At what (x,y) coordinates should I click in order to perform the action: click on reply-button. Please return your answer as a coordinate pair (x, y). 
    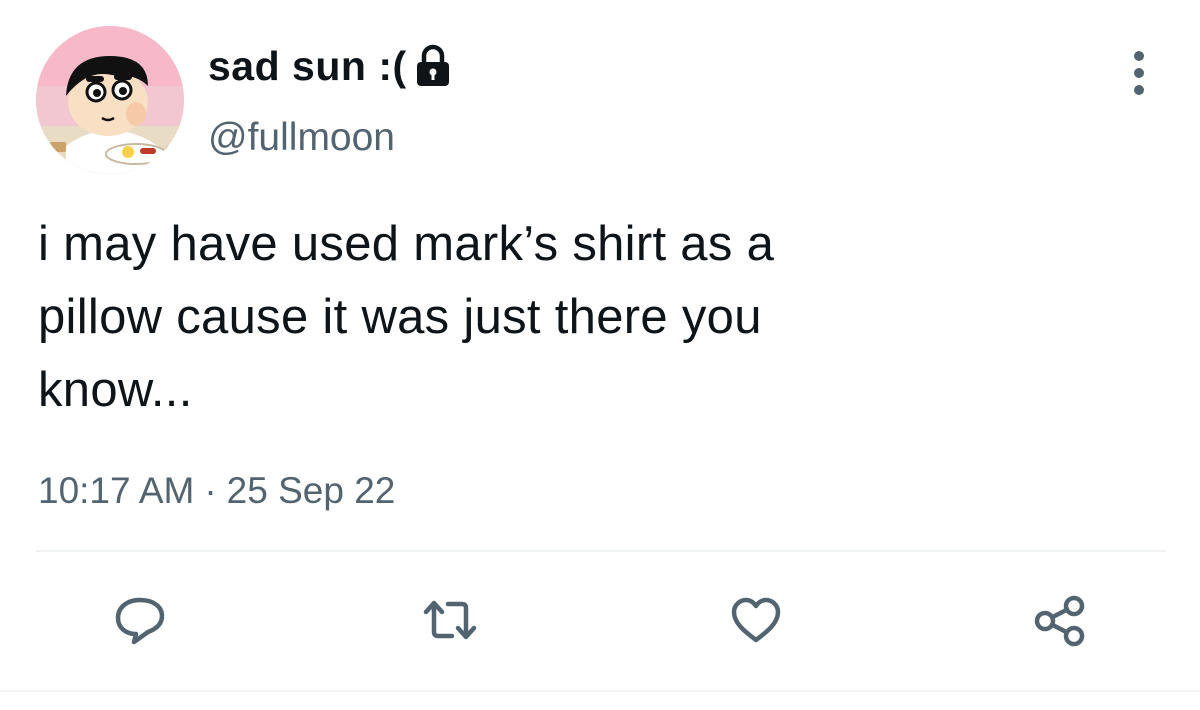
    Looking at the image, I should click on (140, 621).